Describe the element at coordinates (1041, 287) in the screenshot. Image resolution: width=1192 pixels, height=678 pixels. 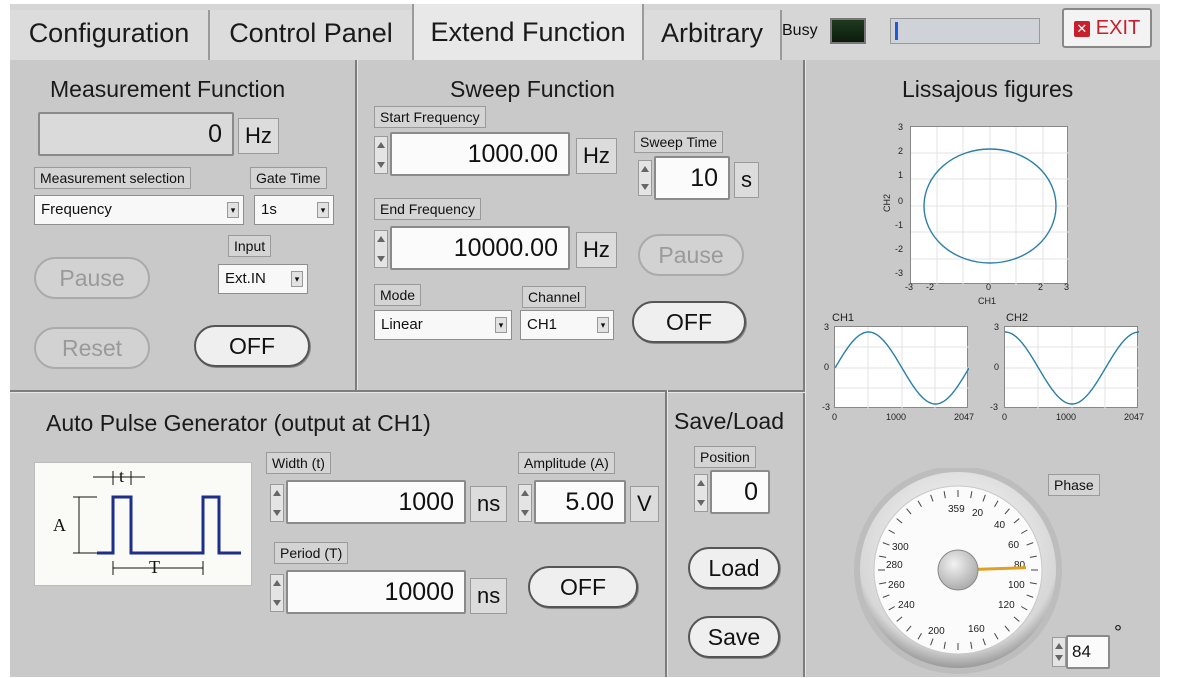
I see `x-tick: 2` at that location.